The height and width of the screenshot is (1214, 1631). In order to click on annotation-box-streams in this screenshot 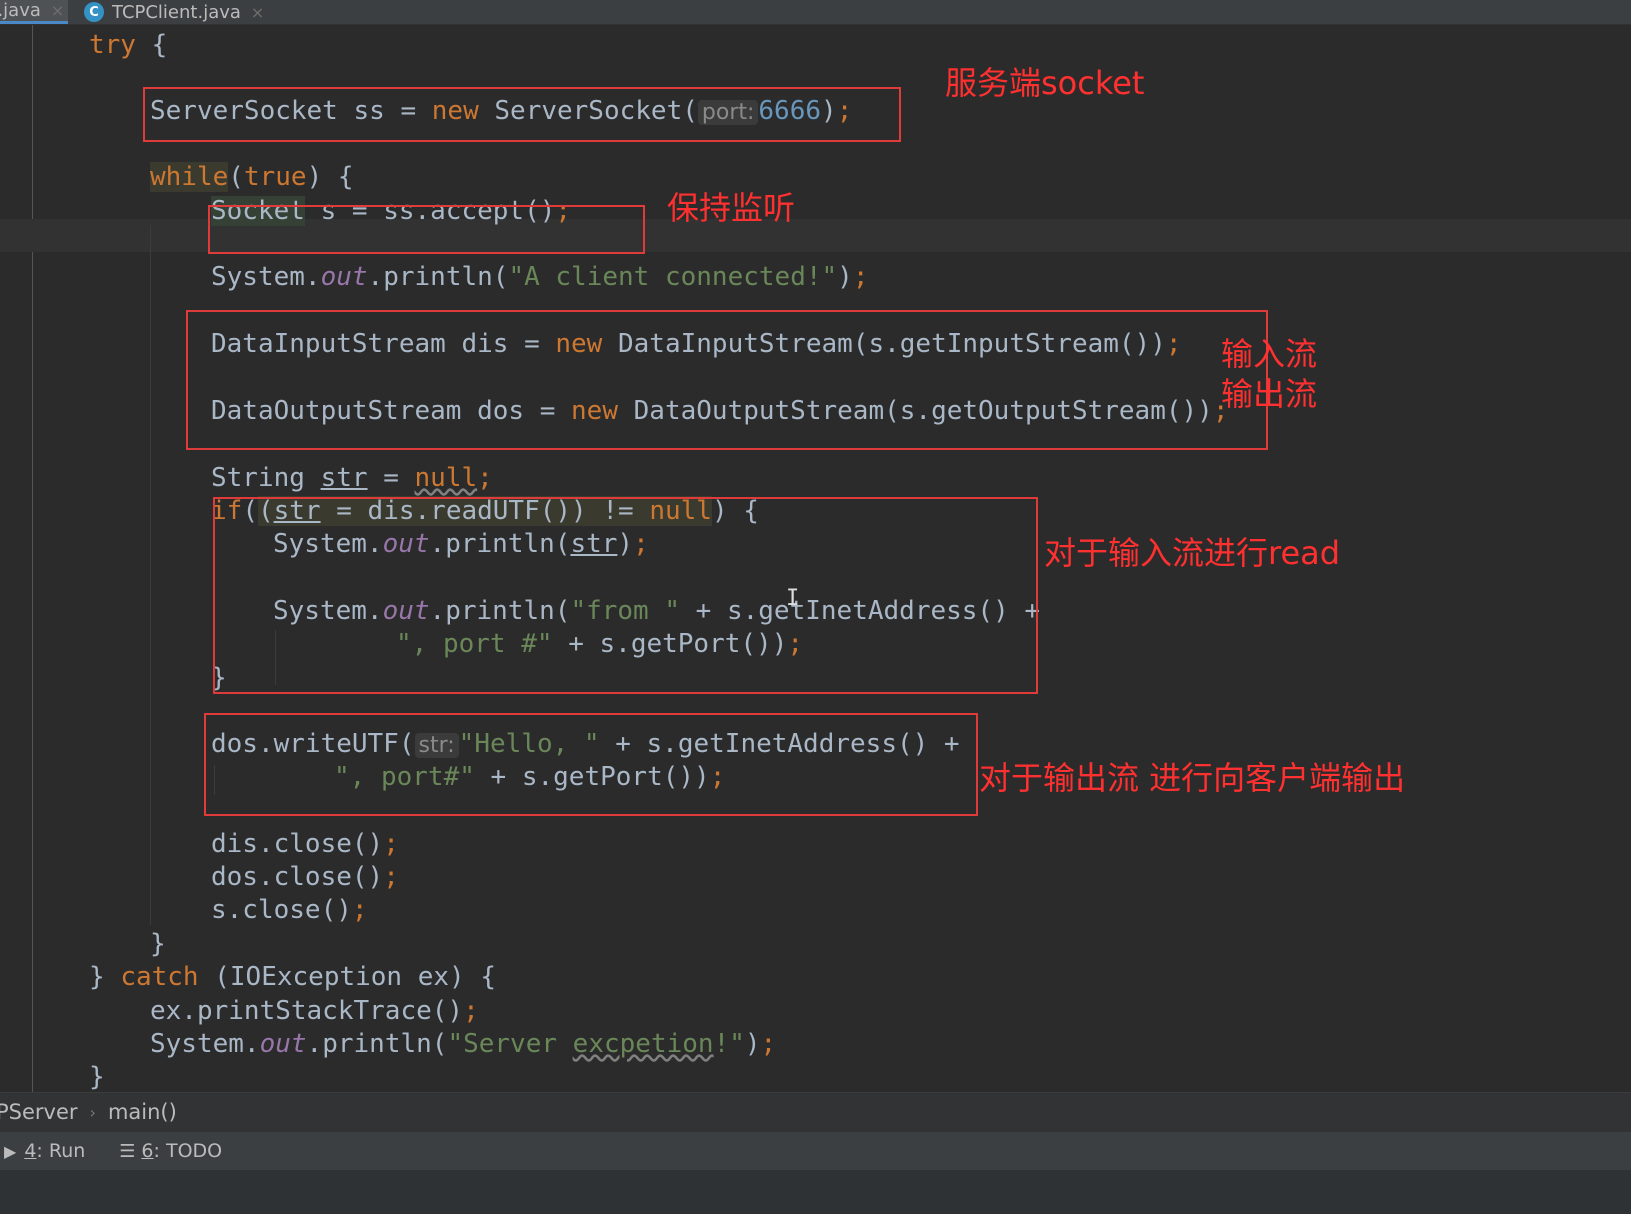, I will do `click(727, 380)`.